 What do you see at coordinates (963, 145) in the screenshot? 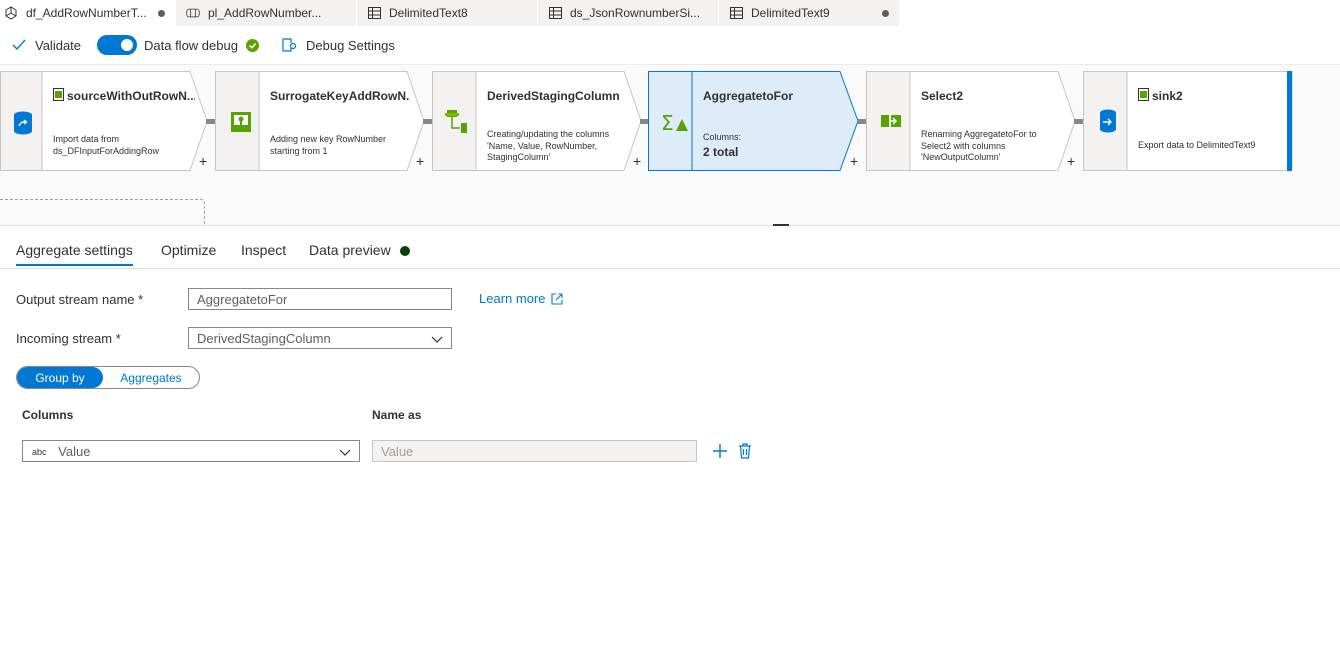
I see `node-desc-line: Select2 with columns` at bounding box center [963, 145].